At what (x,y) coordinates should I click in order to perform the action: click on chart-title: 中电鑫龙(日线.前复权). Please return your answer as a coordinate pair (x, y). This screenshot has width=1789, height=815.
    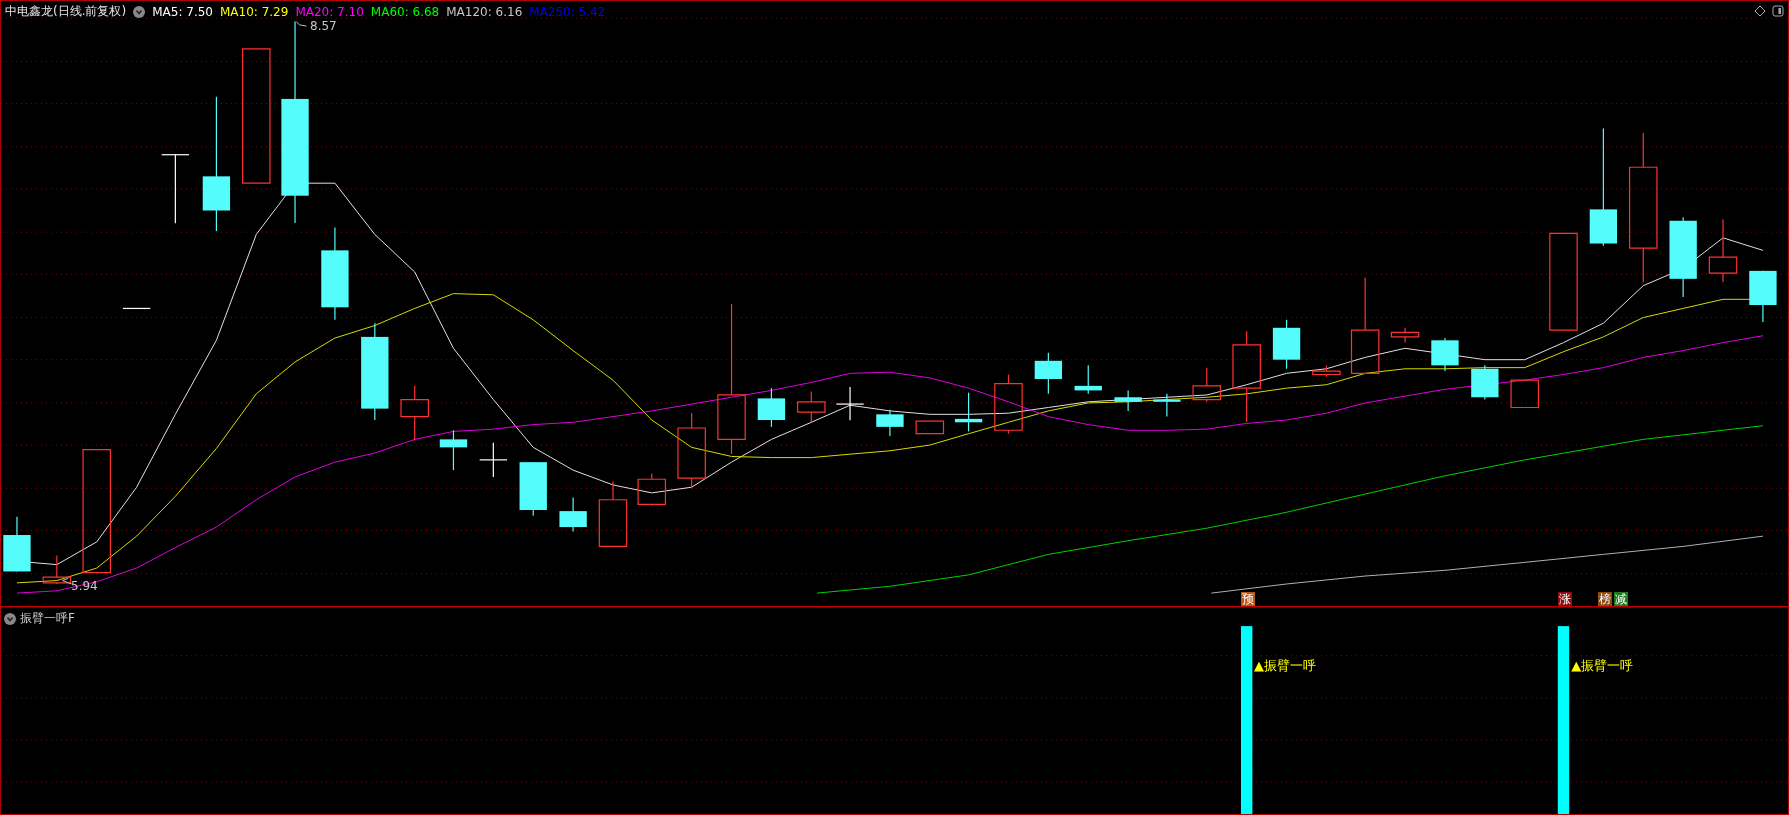
    Looking at the image, I should click on (66, 11).